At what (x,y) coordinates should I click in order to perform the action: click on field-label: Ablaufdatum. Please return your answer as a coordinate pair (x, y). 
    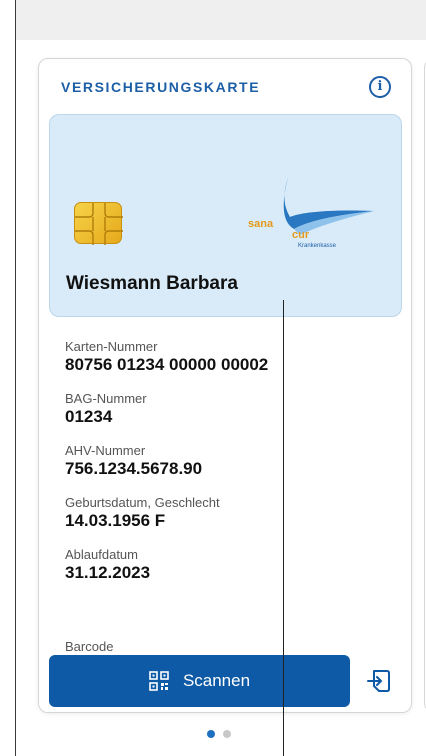
    Looking at the image, I should click on (101, 554).